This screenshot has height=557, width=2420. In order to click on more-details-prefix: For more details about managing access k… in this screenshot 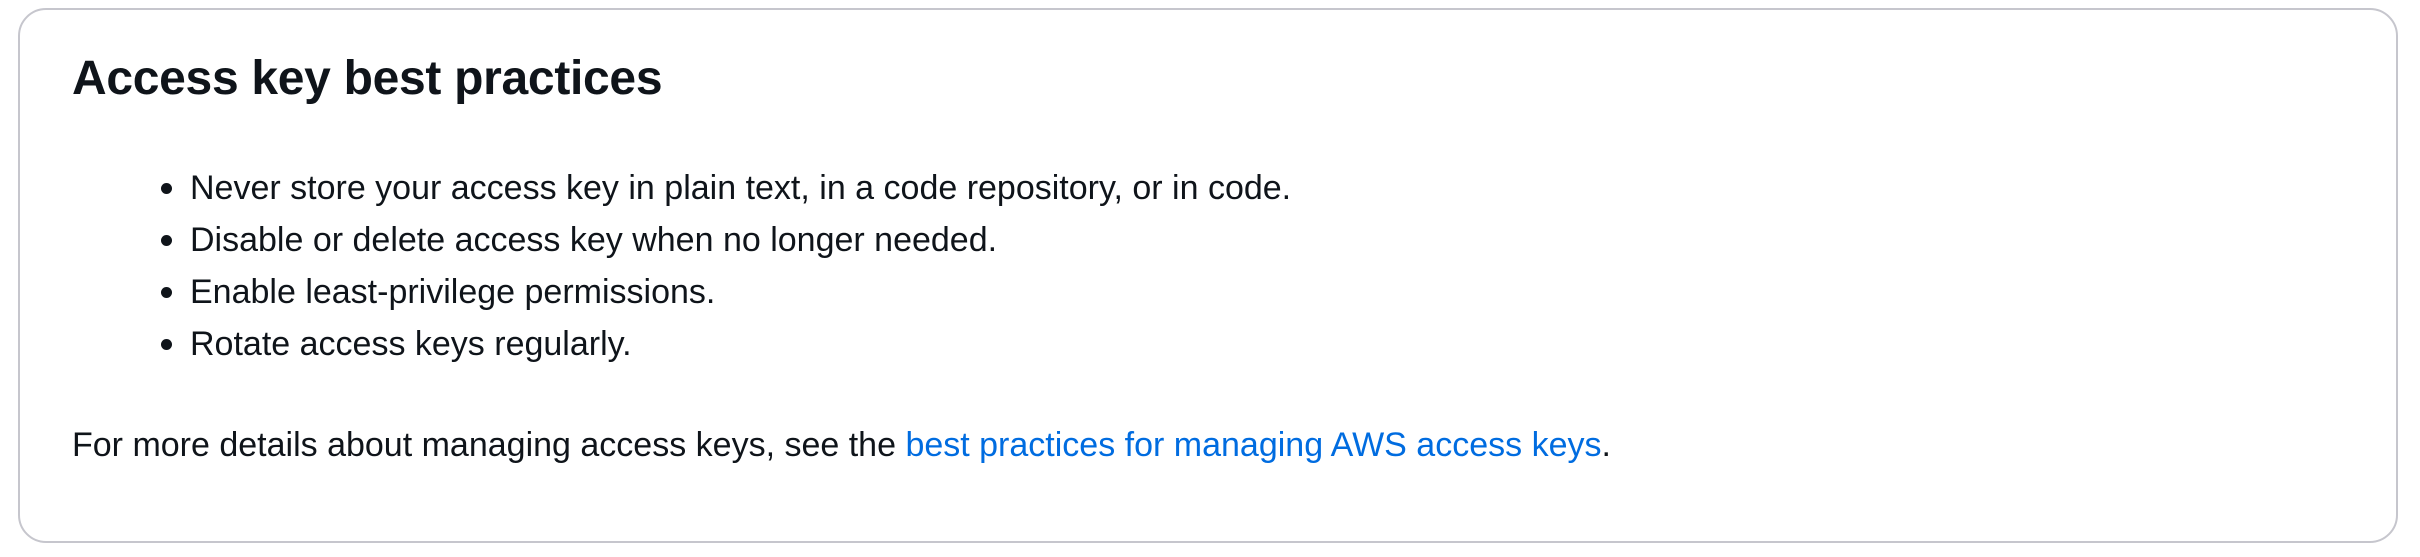, I will do `click(489, 445)`.